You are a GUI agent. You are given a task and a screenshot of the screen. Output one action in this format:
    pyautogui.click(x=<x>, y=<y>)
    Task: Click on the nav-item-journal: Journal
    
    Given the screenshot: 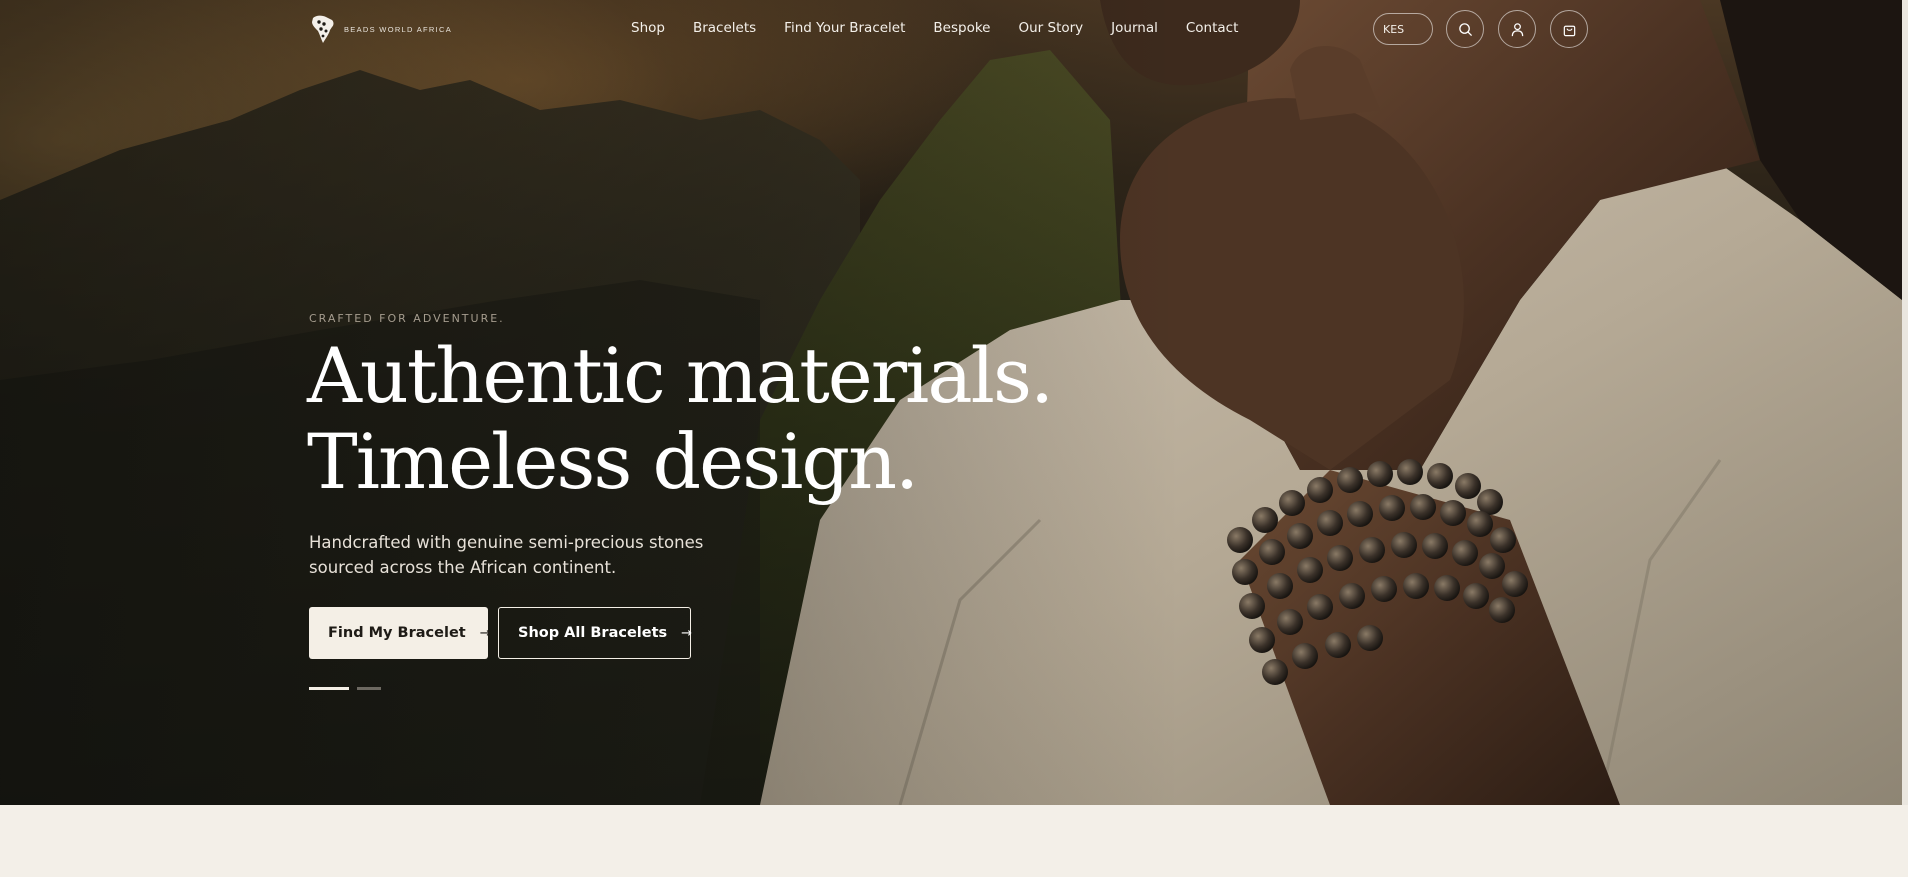 What is the action you would take?
    pyautogui.click(x=1134, y=28)
    